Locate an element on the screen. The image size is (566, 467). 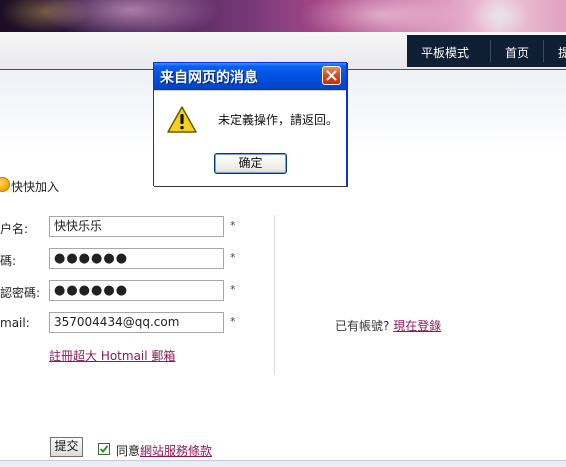
email-field: 357004434@qq.com is located at coordinates (136, 322).